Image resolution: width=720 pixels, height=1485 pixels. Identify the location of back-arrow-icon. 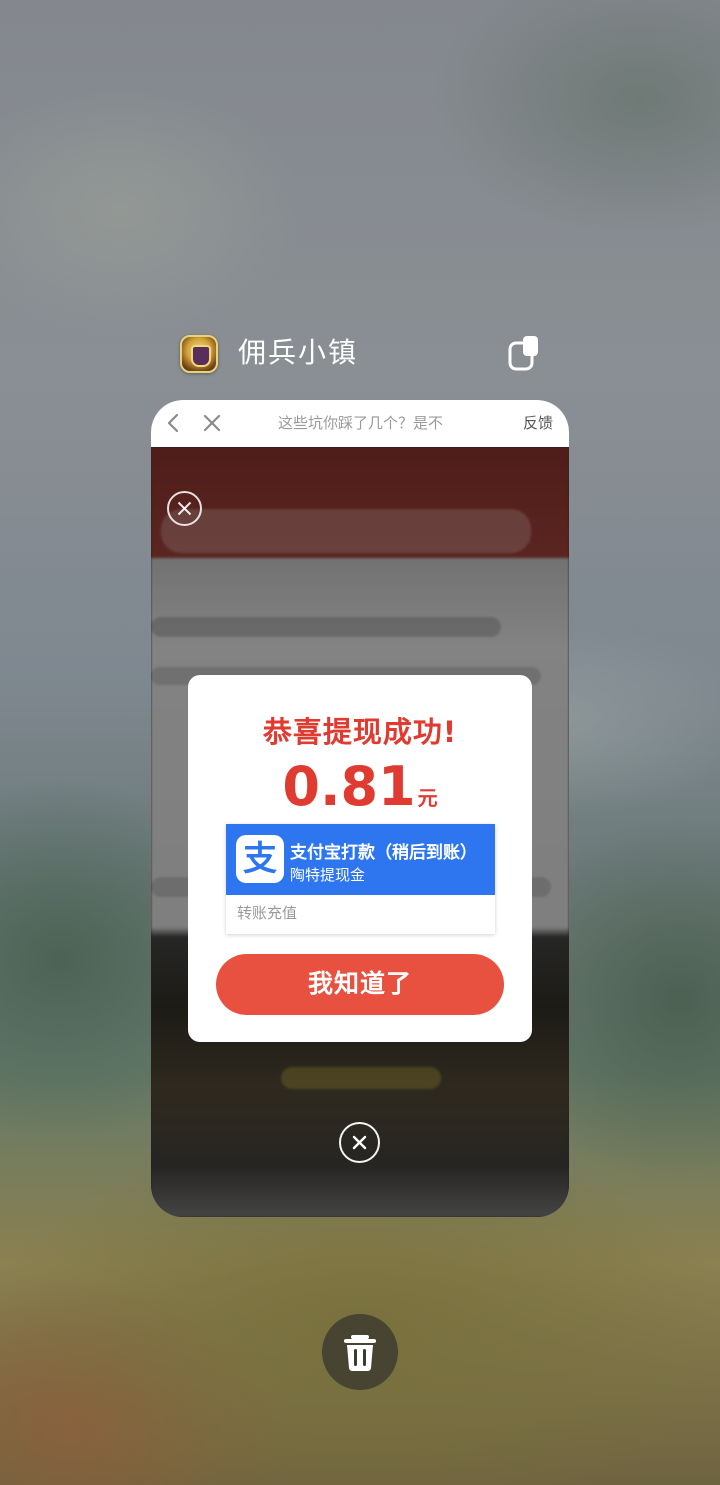
(174, 423).